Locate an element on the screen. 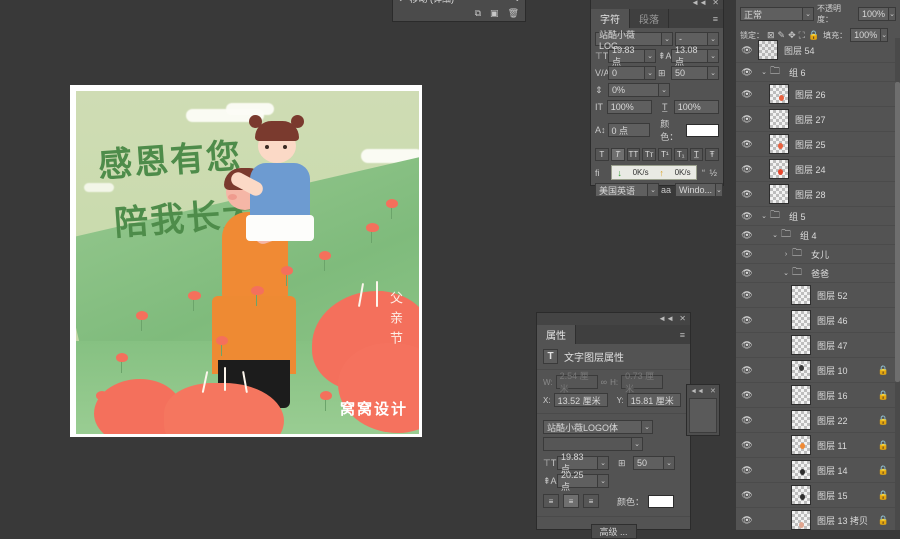 Image resolution: width=900 pixels, height=539 pixels. vertical-scale-field: 0% is located at coordinates (633, 90).